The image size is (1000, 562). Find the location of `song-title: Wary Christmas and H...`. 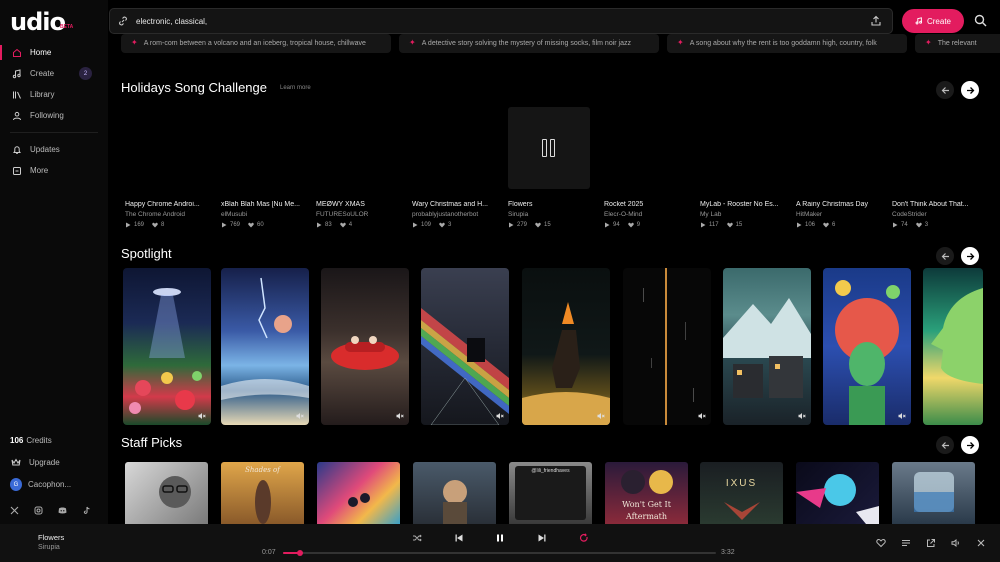

song-title: Wary Christmas and H... is located at coordinates (455, 204).